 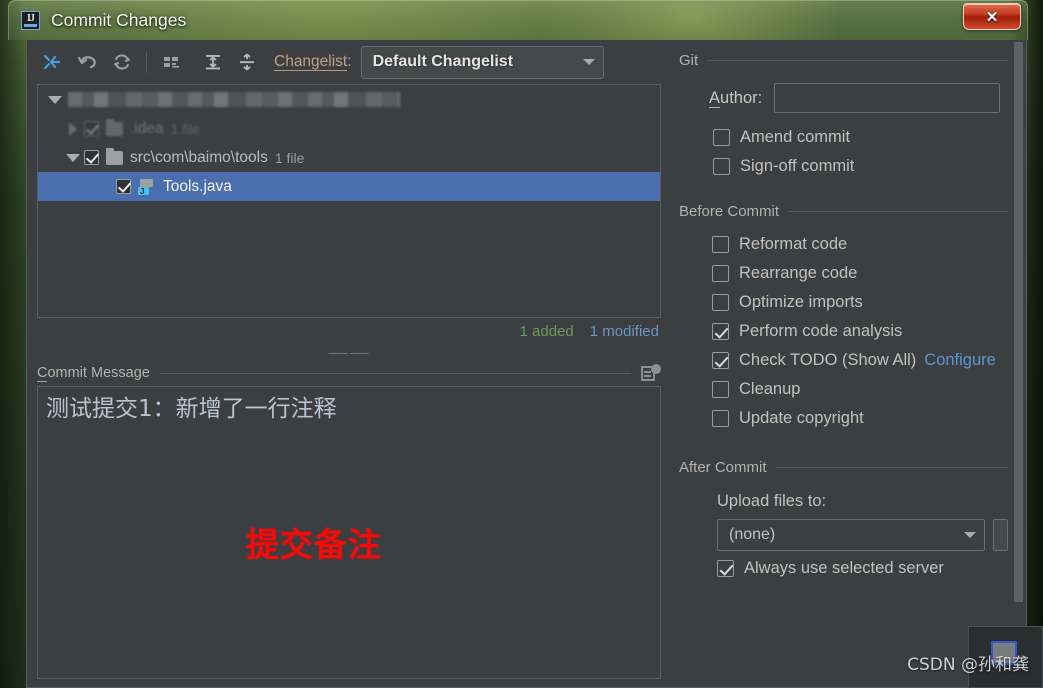 I want to click on update-copyright-checkbox-row: Update copyright, so click(x=869, y=418).